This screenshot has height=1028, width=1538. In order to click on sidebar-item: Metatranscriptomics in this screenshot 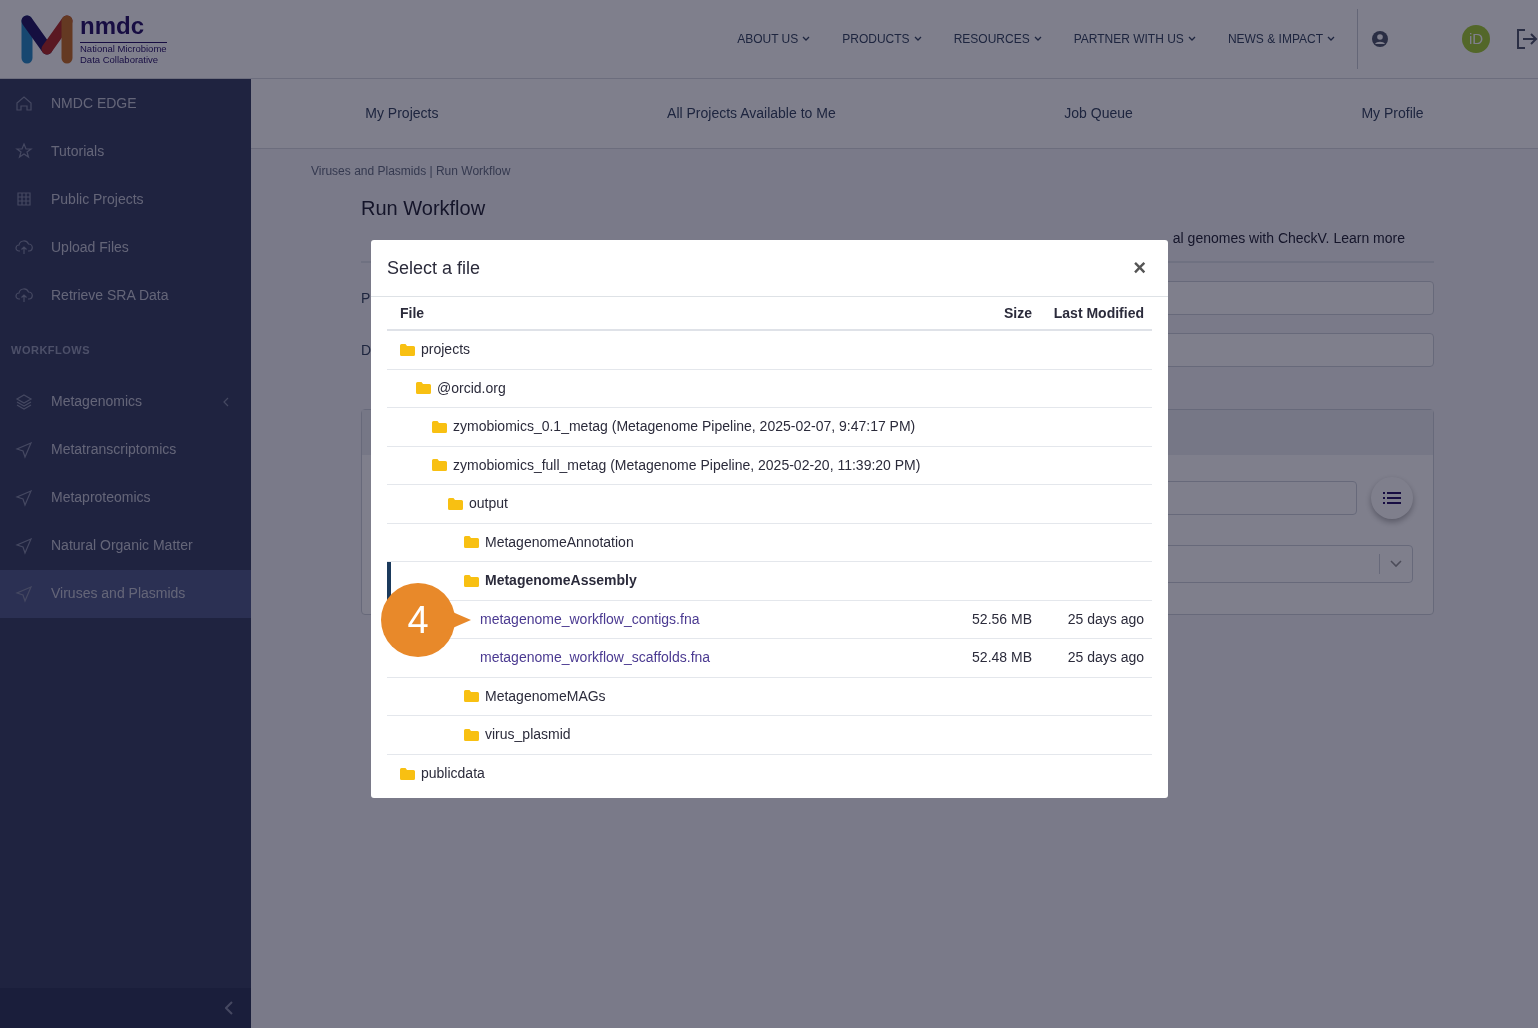, I will do `click(125, 449)`.